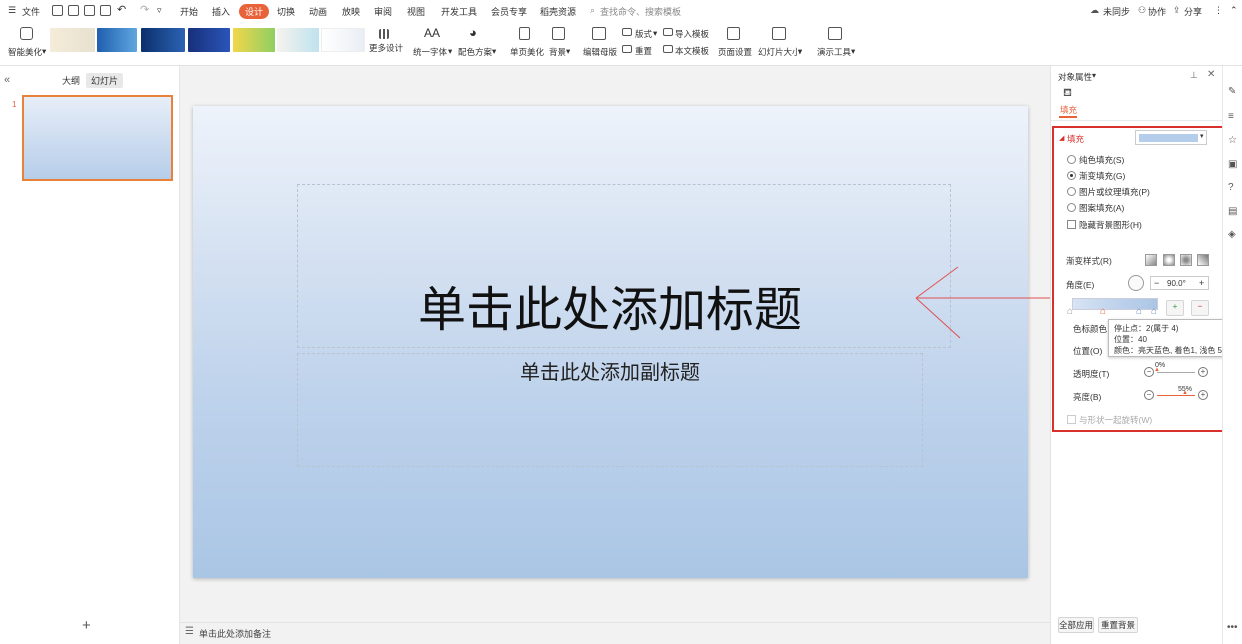 The width and height of the screenshot is (1242, 644). I want to click on print-icon, so click(89, 10).